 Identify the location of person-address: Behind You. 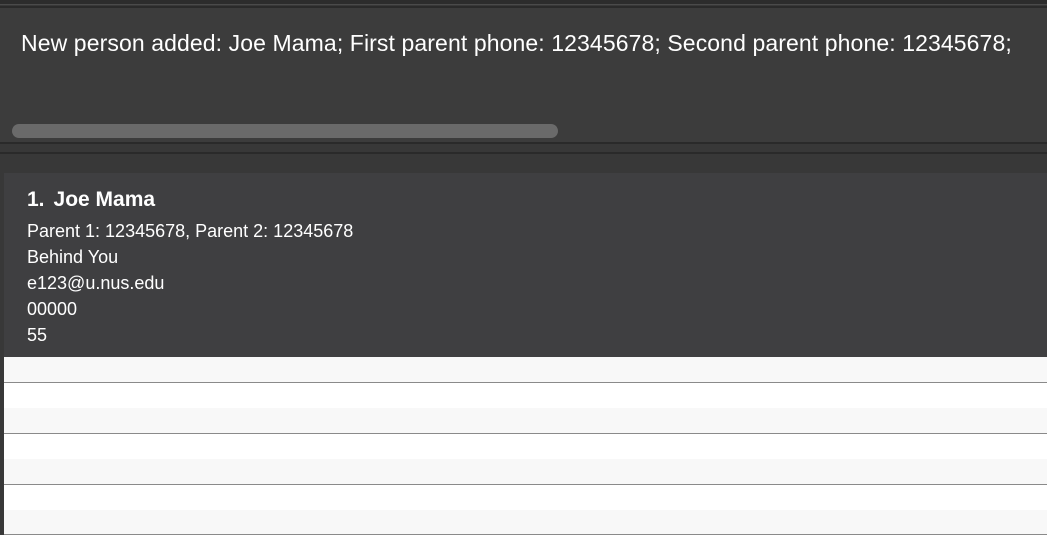
(73, 257).